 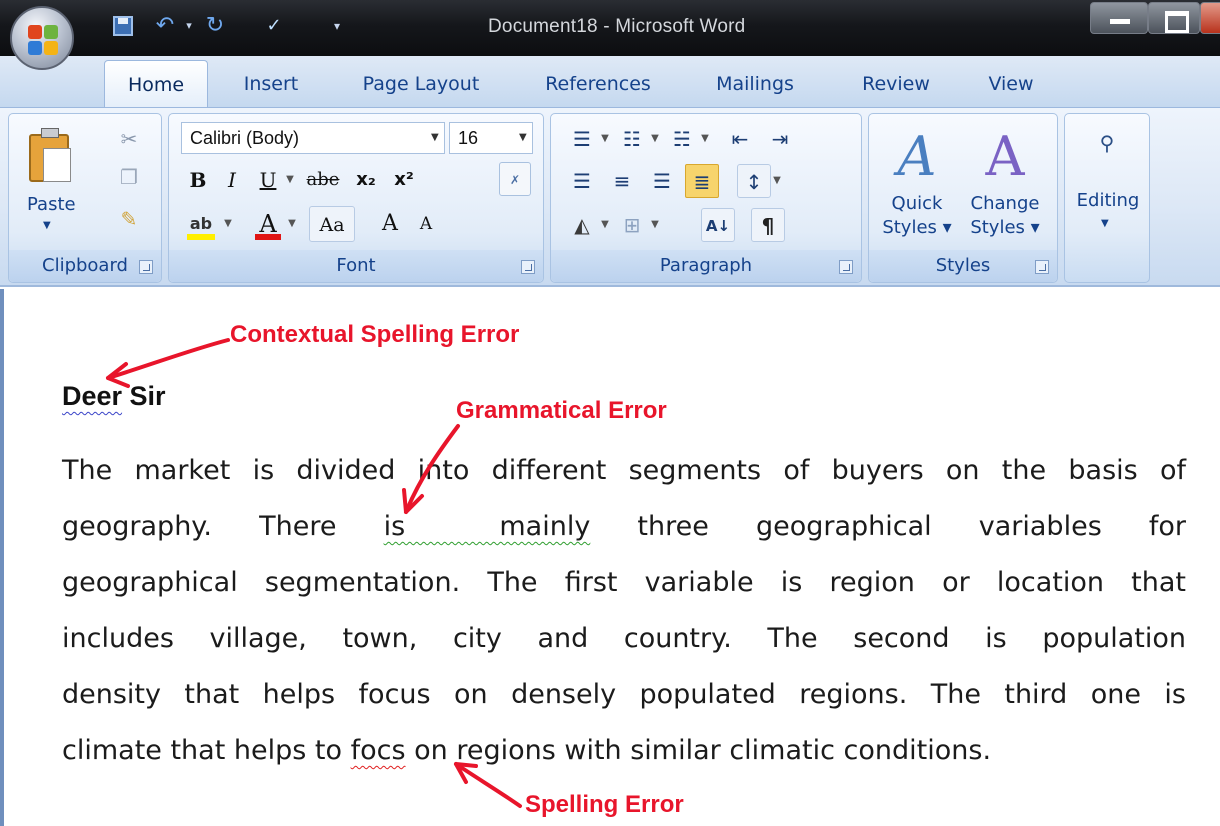 What do you see at coordinates (375, 334) in the screenshot?
I see `annotation-contextual-spelling-error: Contextual Spelling Error` at bounding box center [375, 334].